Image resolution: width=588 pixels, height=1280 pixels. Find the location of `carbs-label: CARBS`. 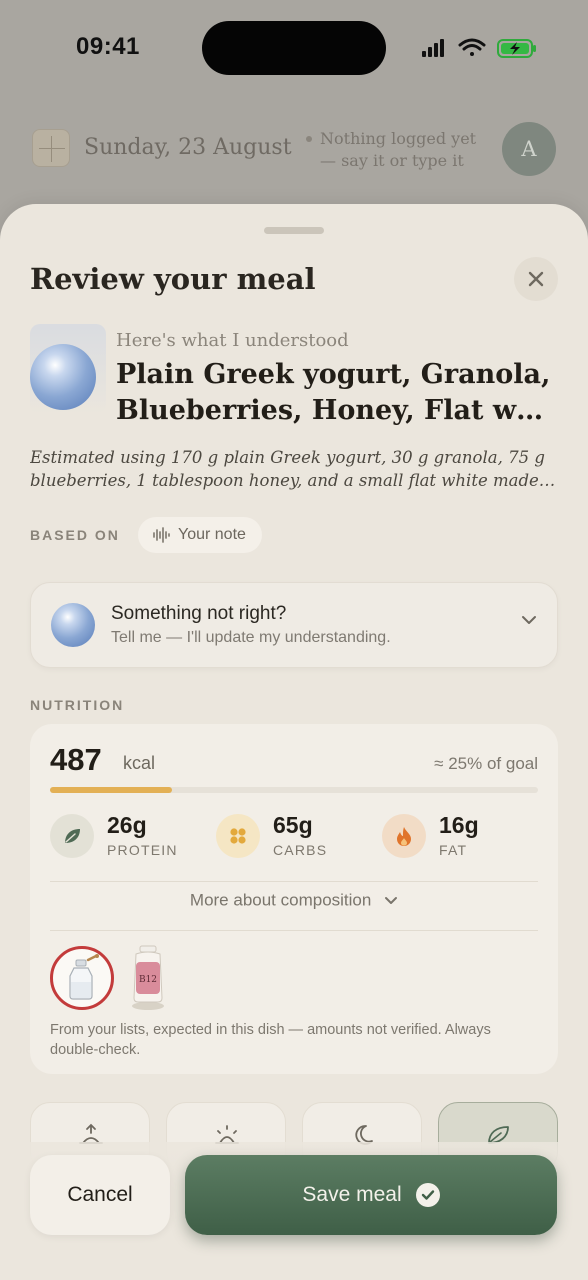

carbs-label: CARBS is located at coordinates (300, 850).